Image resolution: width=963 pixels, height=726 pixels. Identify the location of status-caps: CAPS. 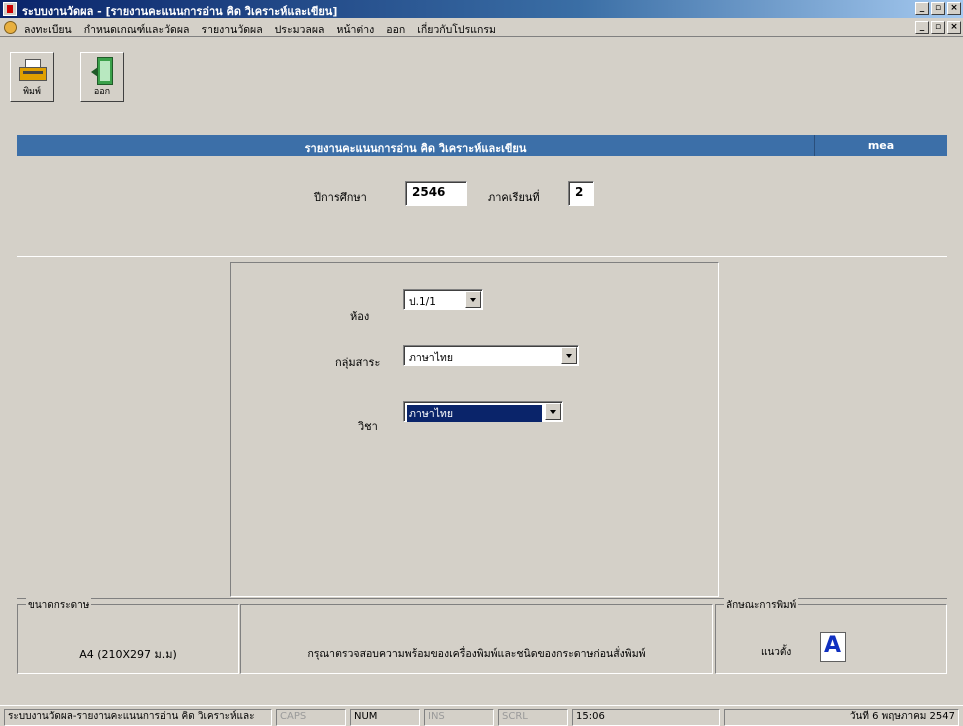
(311, 717).